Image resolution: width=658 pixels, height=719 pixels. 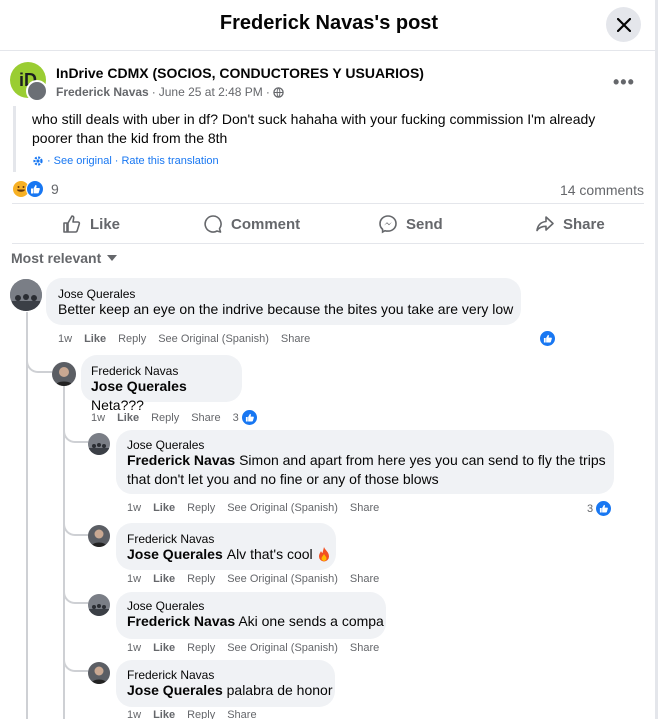 What do you see at coordinates (602, 190) in the screenshot?
I see `comments-count: 14 comments` at bounding box center [602, 190].